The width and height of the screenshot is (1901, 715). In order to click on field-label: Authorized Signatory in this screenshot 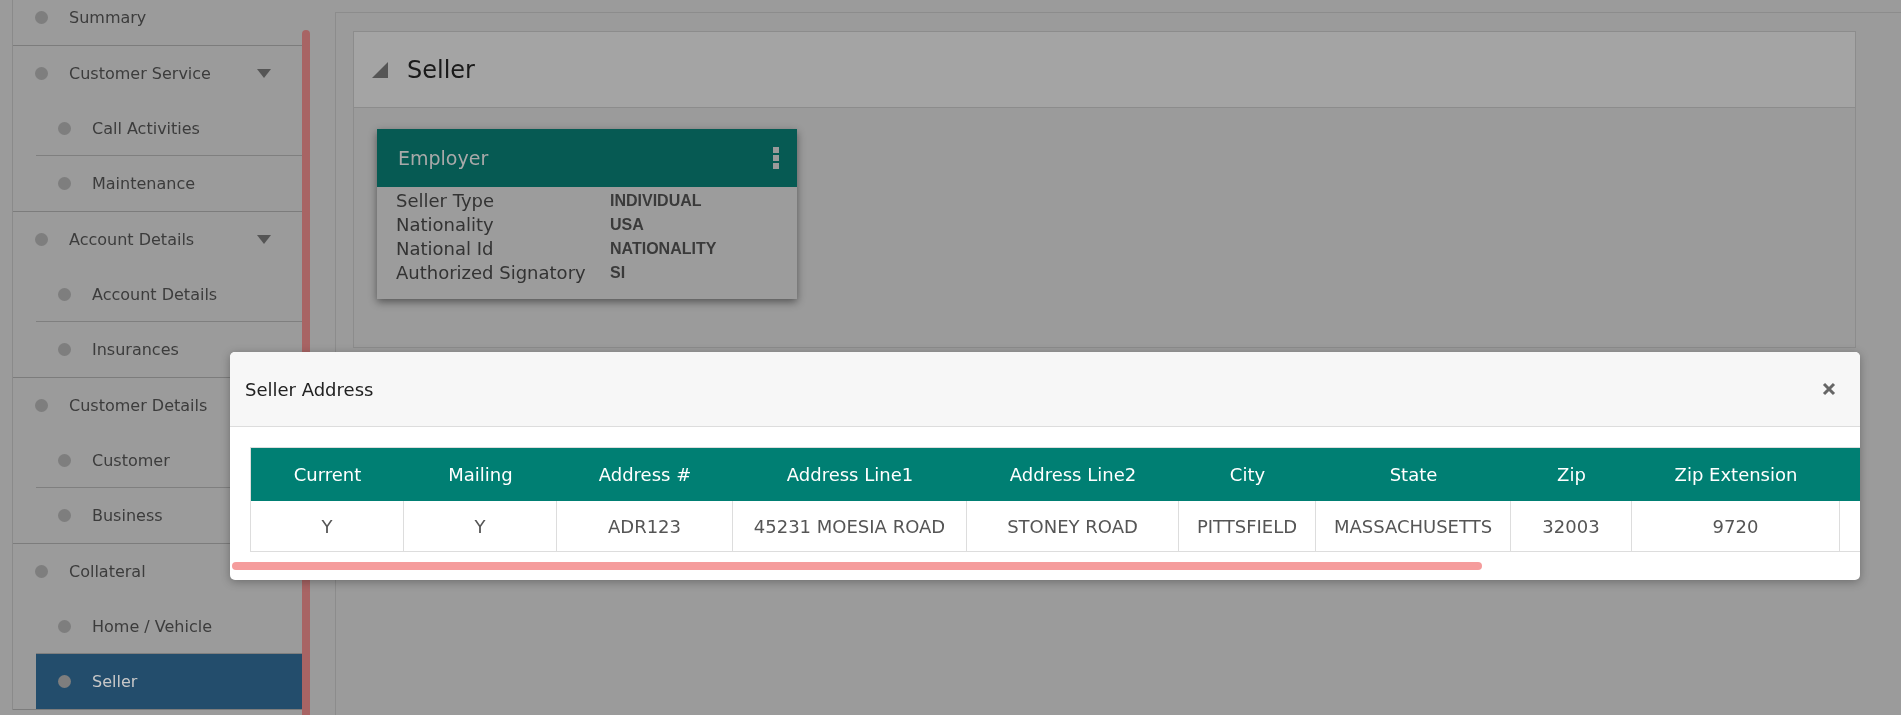, I will do `click(491, 272)`.